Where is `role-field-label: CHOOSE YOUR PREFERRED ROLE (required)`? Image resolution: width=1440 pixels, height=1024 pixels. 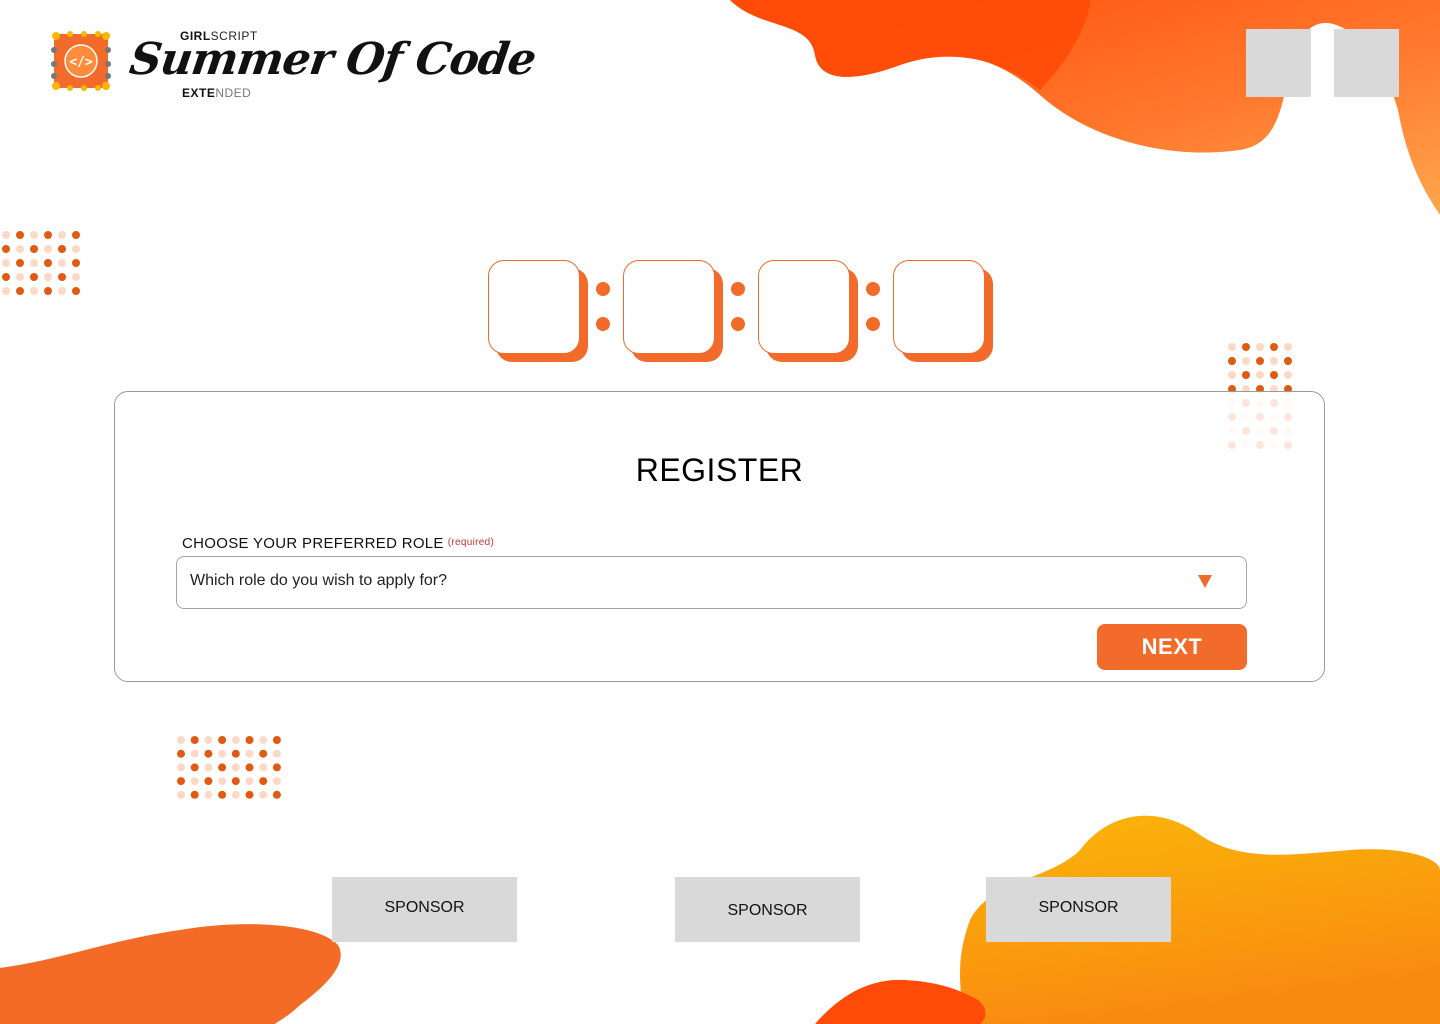
role-field-label: CHOOSE YOUR PREFERRED ROLE (required) is located at coordinates (338, 543).